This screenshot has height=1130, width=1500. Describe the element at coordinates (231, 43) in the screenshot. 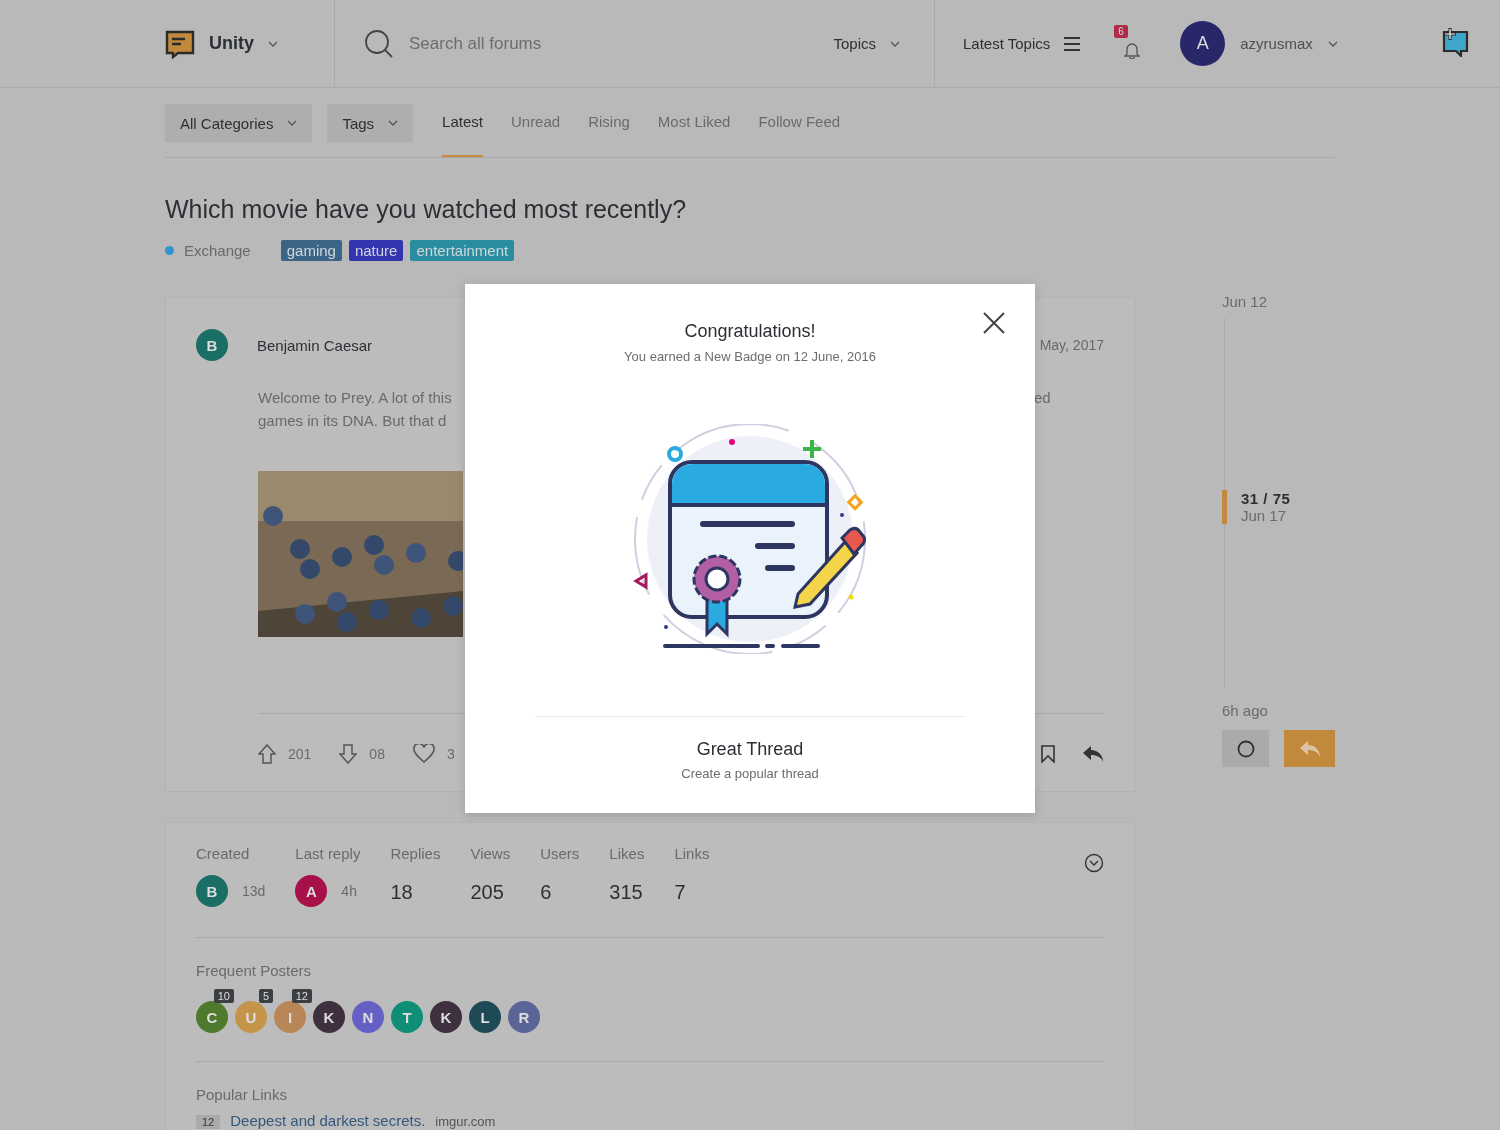

I see `forum-name: Unity` at that location.